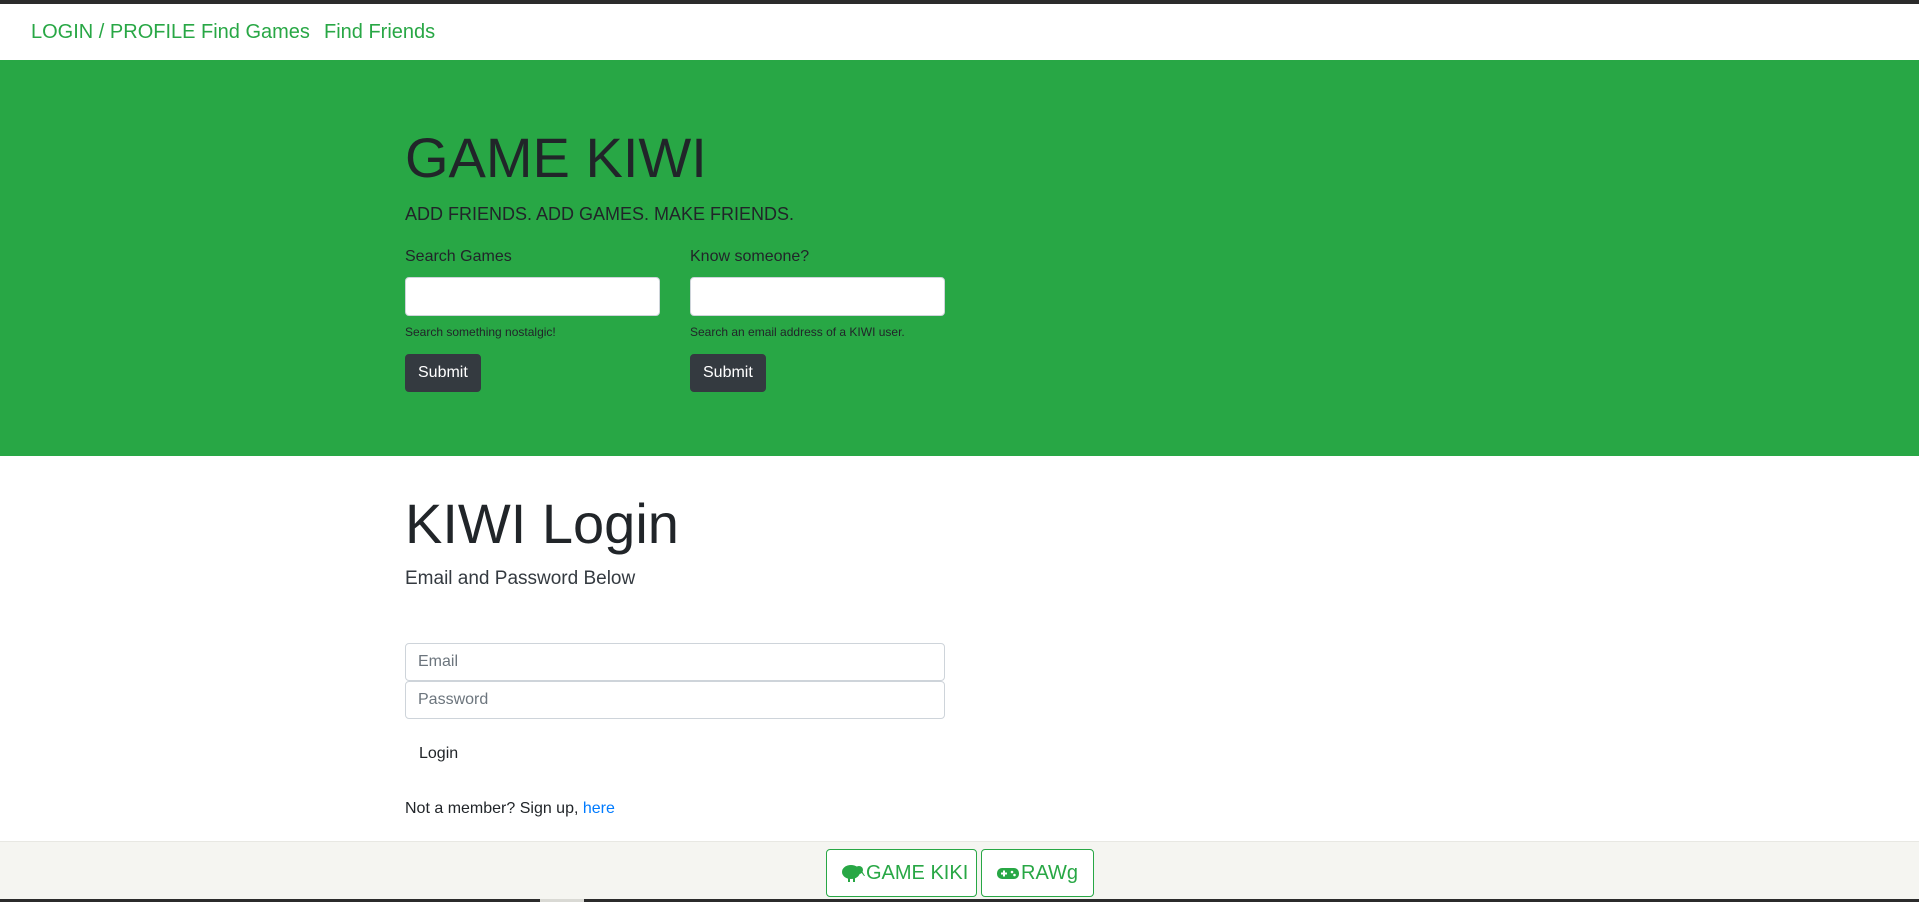 The height and width of the screenshot is (902, 1919). Describe the element at coordinates (675, 700) in the screenshot. I see `password-field` at that location.